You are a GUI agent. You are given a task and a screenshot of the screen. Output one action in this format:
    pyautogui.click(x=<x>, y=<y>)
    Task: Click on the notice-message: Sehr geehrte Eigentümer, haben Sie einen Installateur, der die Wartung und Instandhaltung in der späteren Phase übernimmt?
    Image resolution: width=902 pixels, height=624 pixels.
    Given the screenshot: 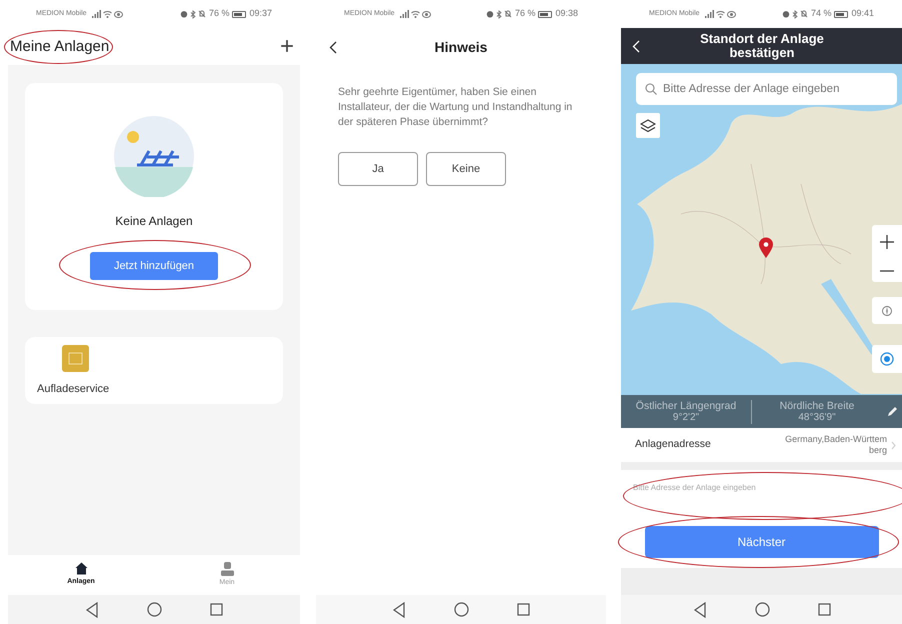 What is the action you would take?
    pyautogui.click(x=456, y=107)
    